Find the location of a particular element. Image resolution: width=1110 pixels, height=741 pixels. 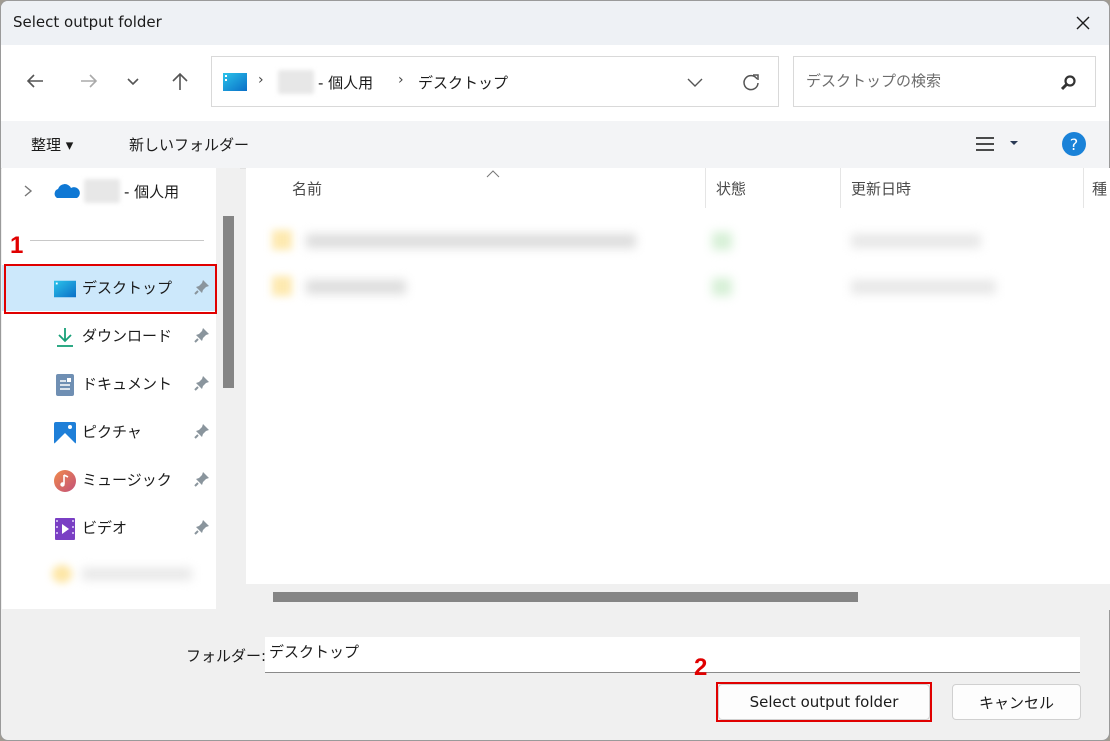

sidebar-scrollbar-thumb is located at coordinates (228, 302).